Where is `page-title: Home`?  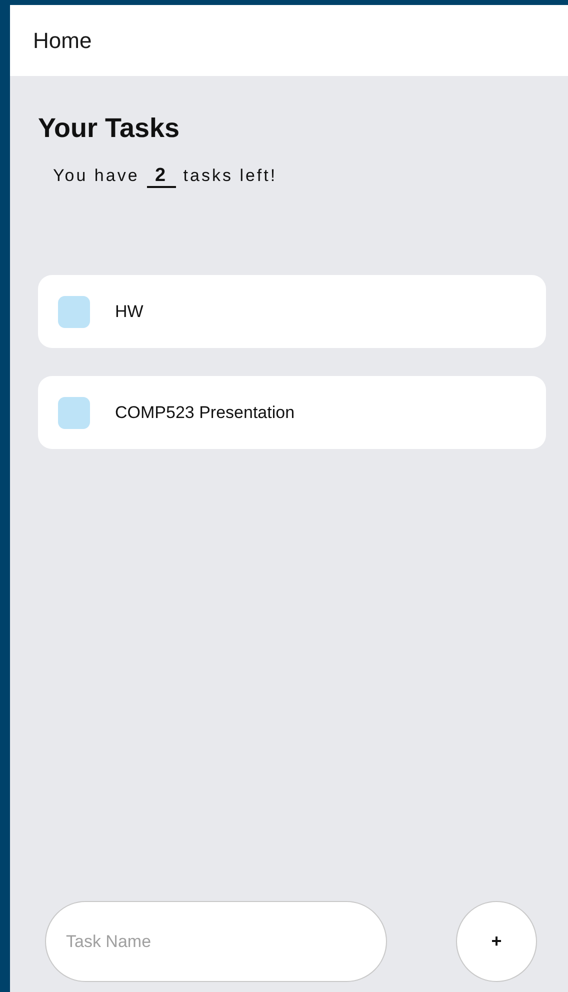
page-title: Home is located at coordinates (62, 41).